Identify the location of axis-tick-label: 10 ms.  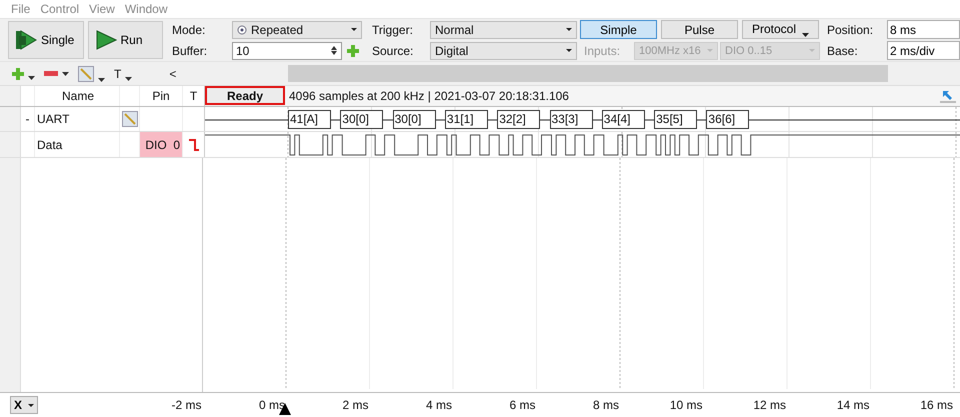
(685, 405).